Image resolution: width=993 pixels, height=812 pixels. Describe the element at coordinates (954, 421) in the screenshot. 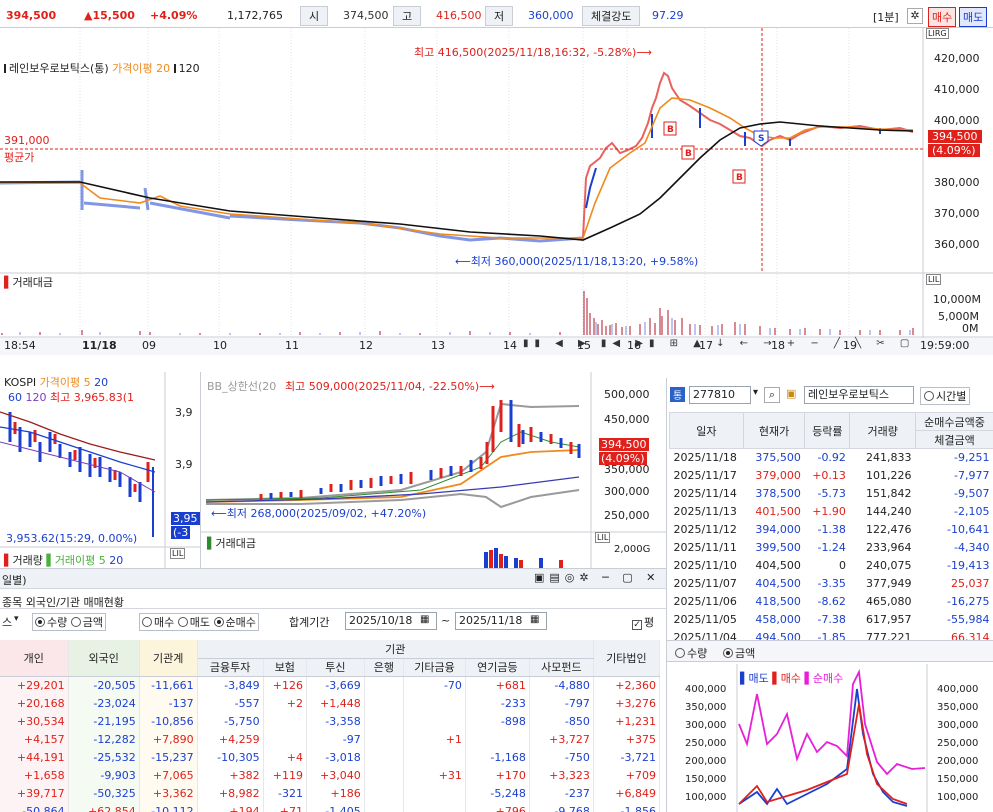

I see `col-net-buy: 순매수금액중` at that location.